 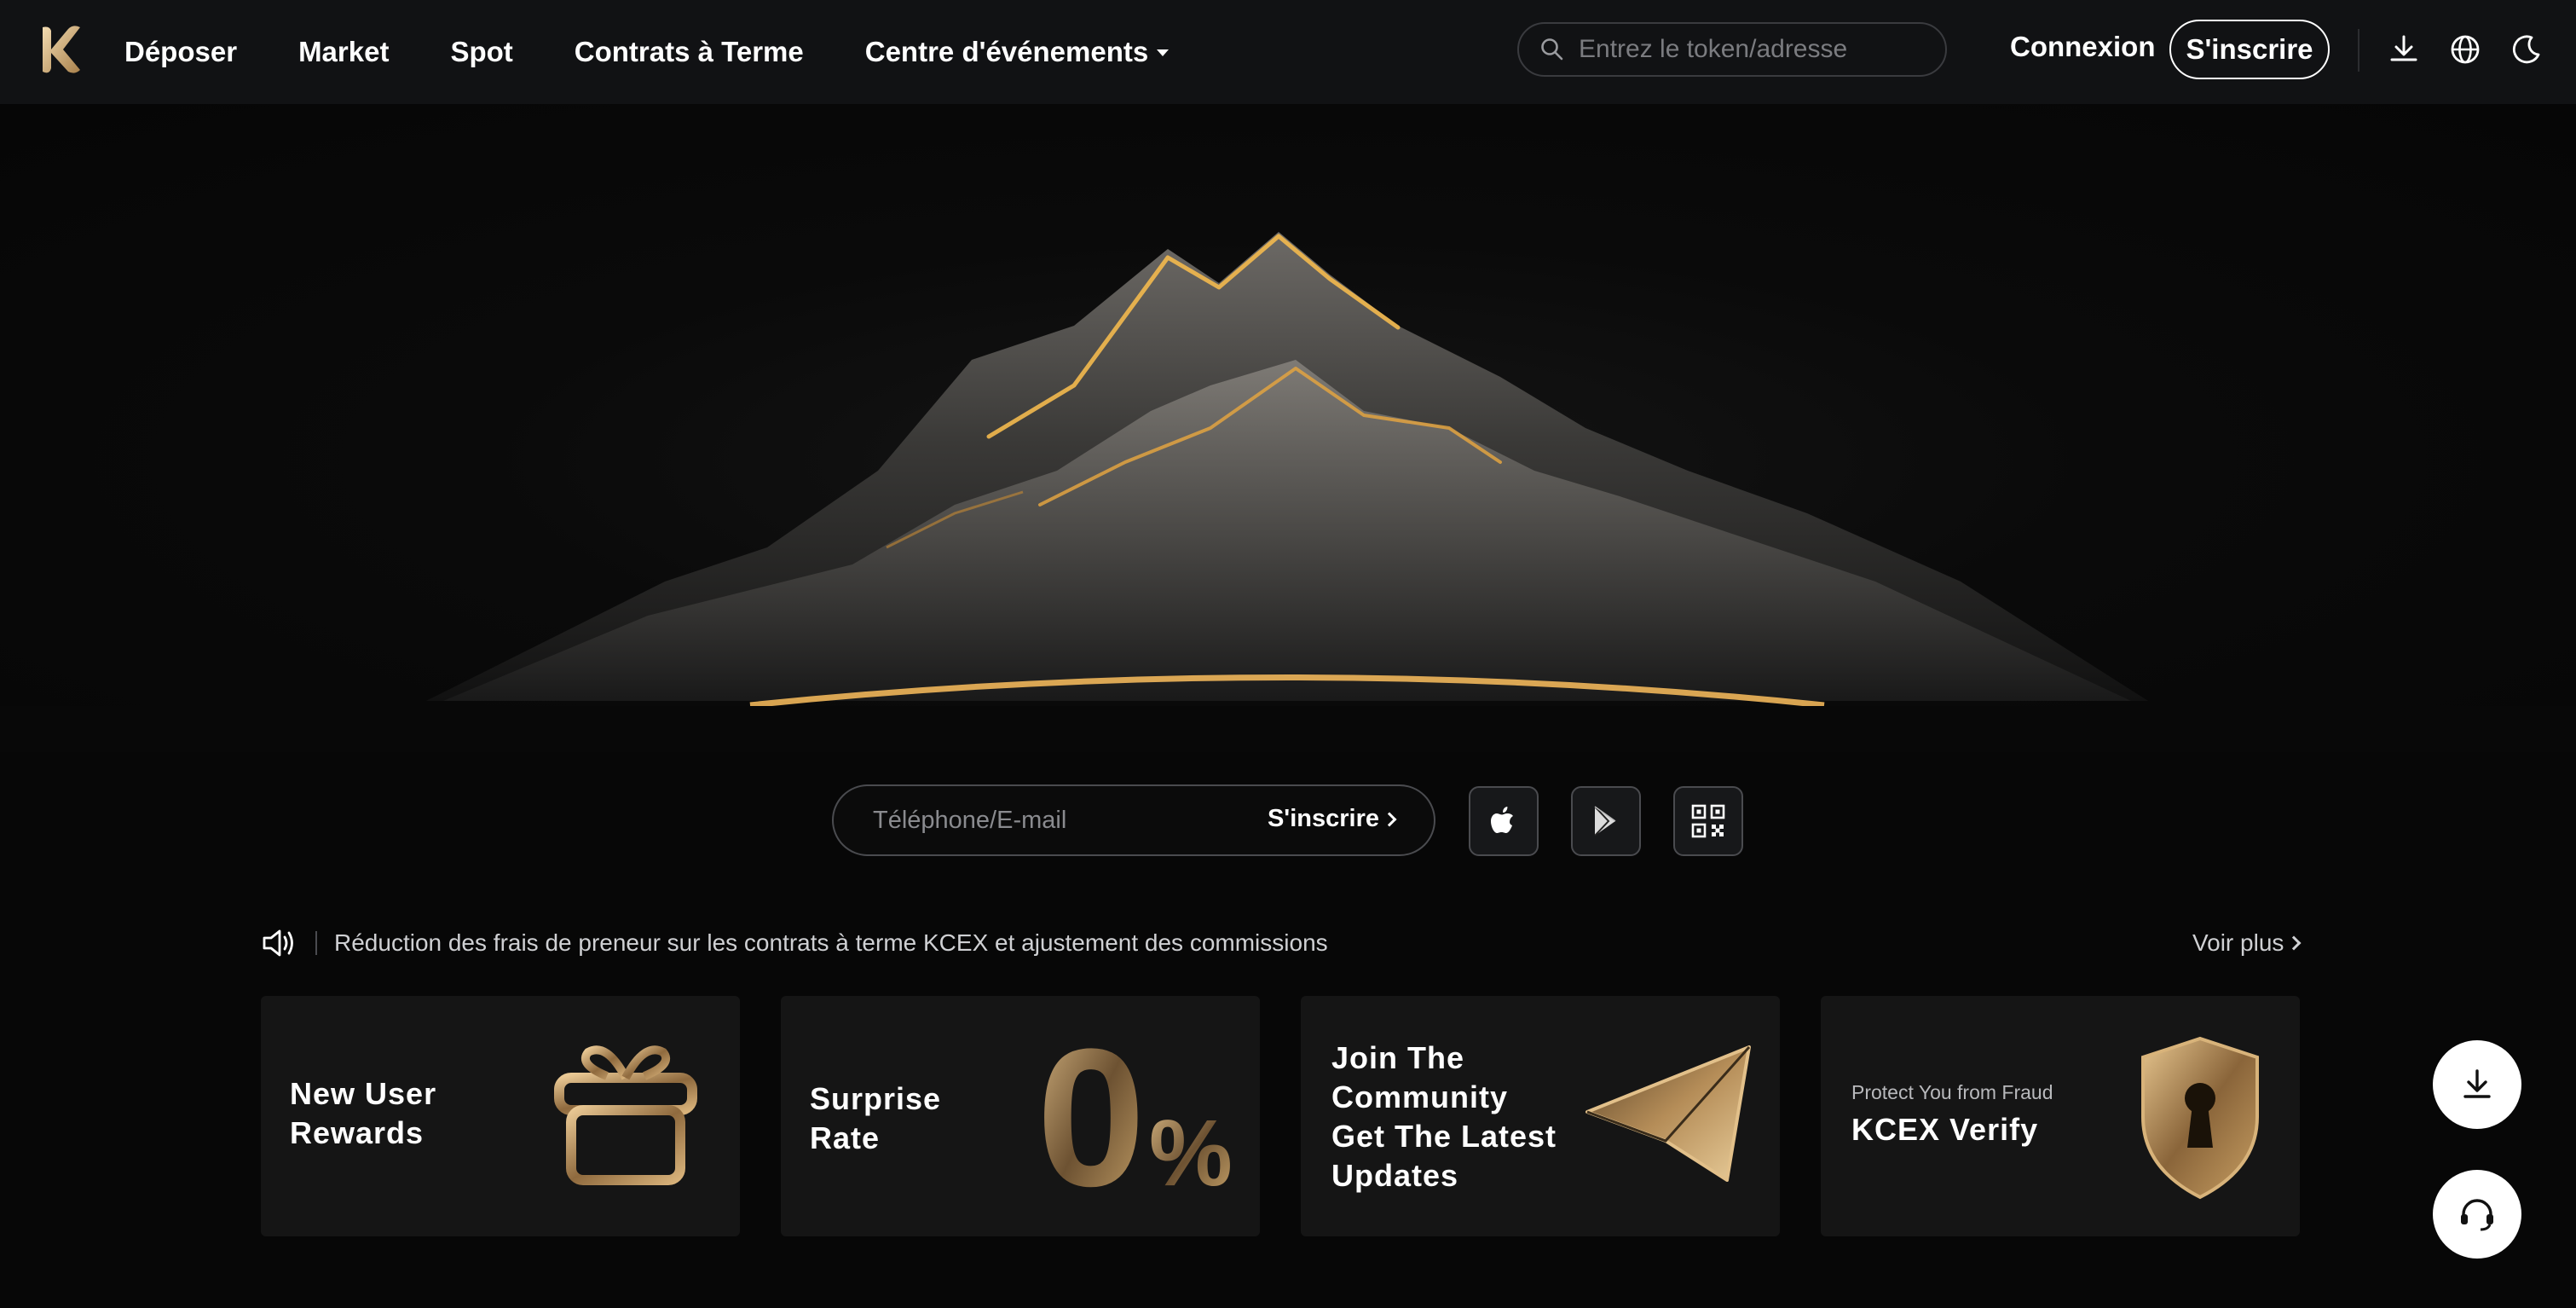 I want to click on nav-futures: Contrats à Terme, so click(x=689, y=52).